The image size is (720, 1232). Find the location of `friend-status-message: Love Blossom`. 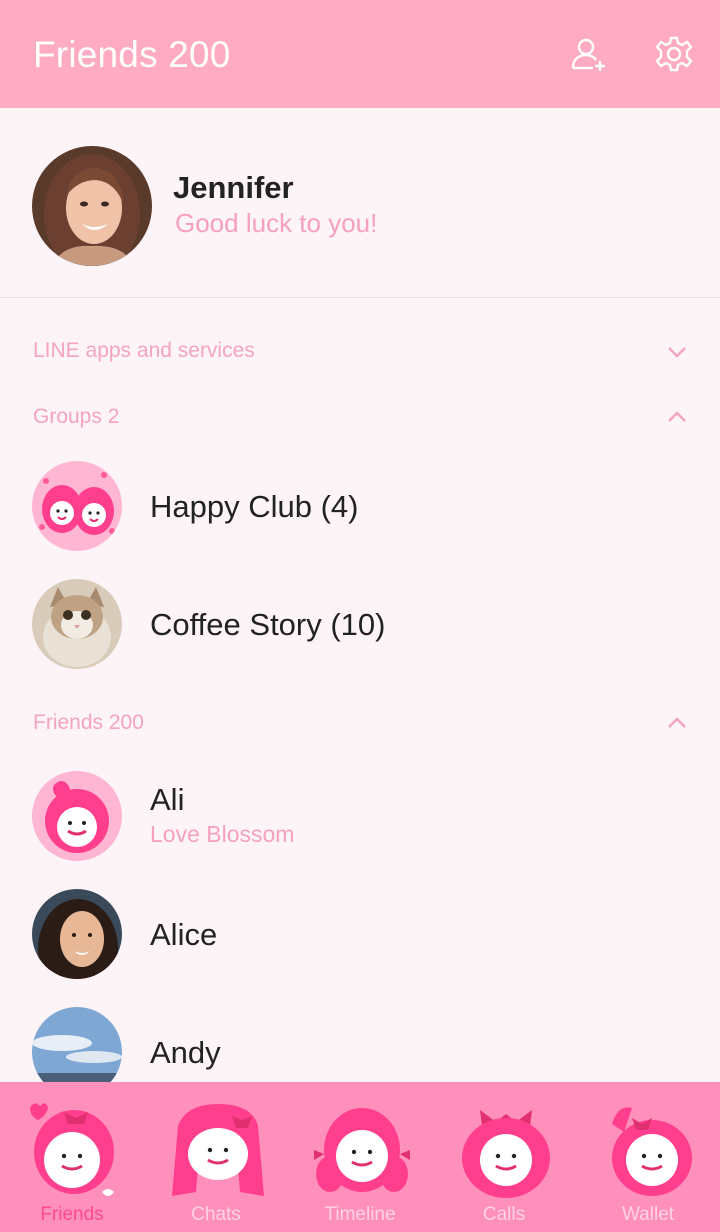

friend-status-message: Love Blossom is located at coordinates (222, 834).